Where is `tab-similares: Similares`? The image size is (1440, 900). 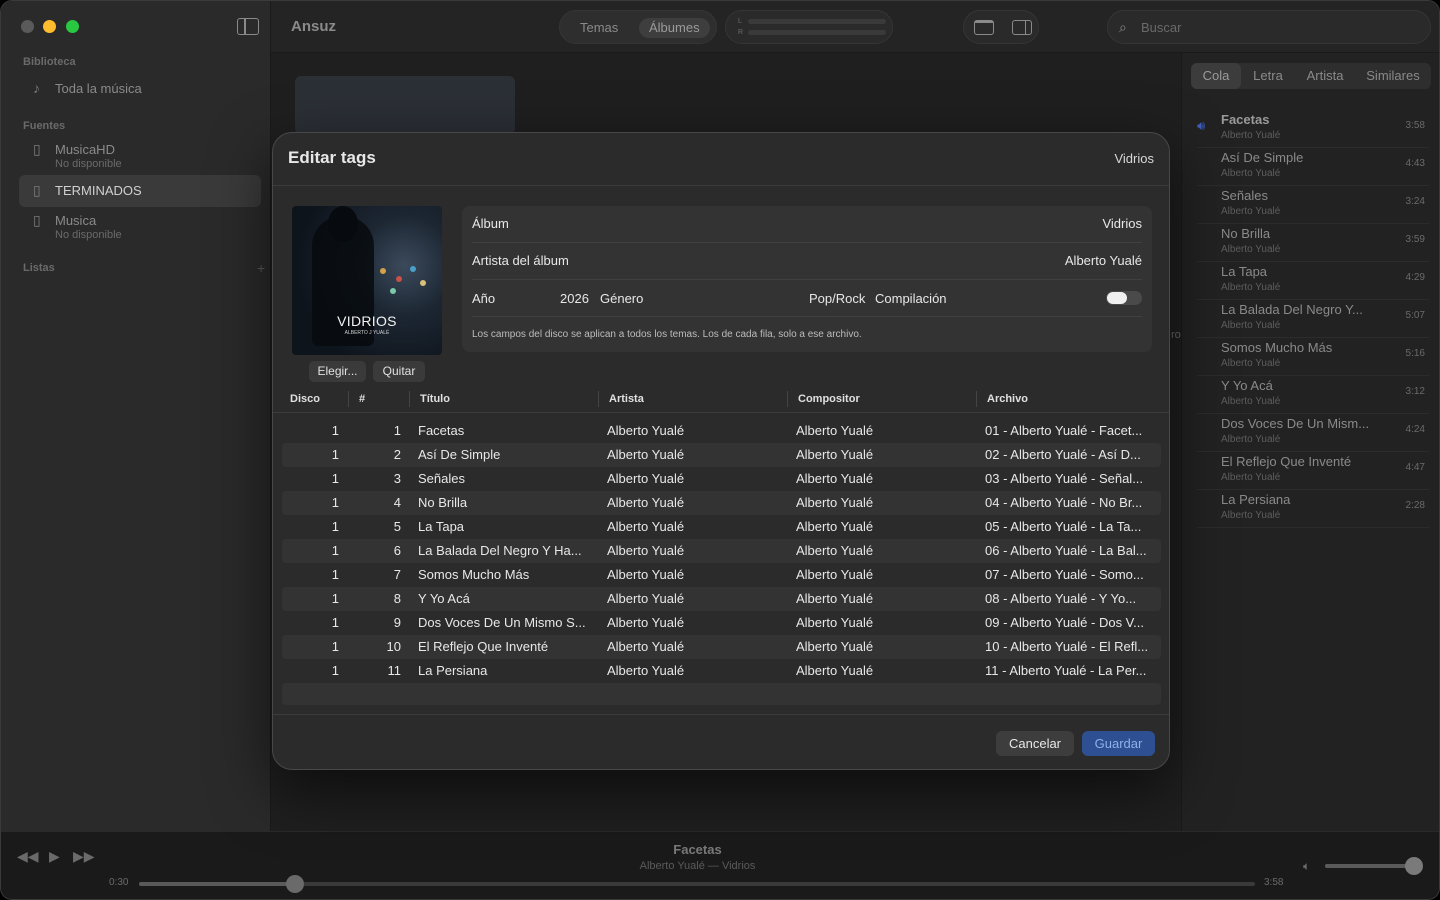
tab-similares: Similares is located at coordinates (1393, 76).